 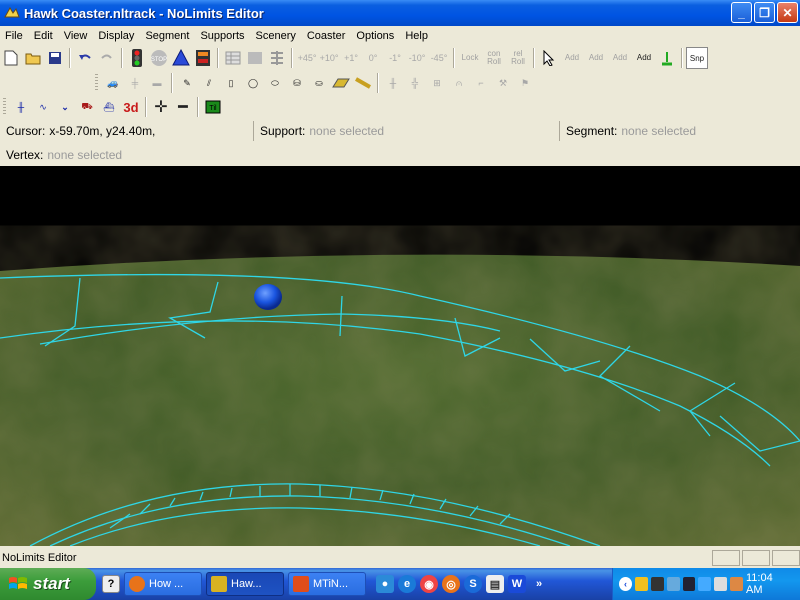 What do you see at coordinates (503, 83) in the screenshot?
I see `hammer-icon: ⚒` at bounding box center [503, 83].